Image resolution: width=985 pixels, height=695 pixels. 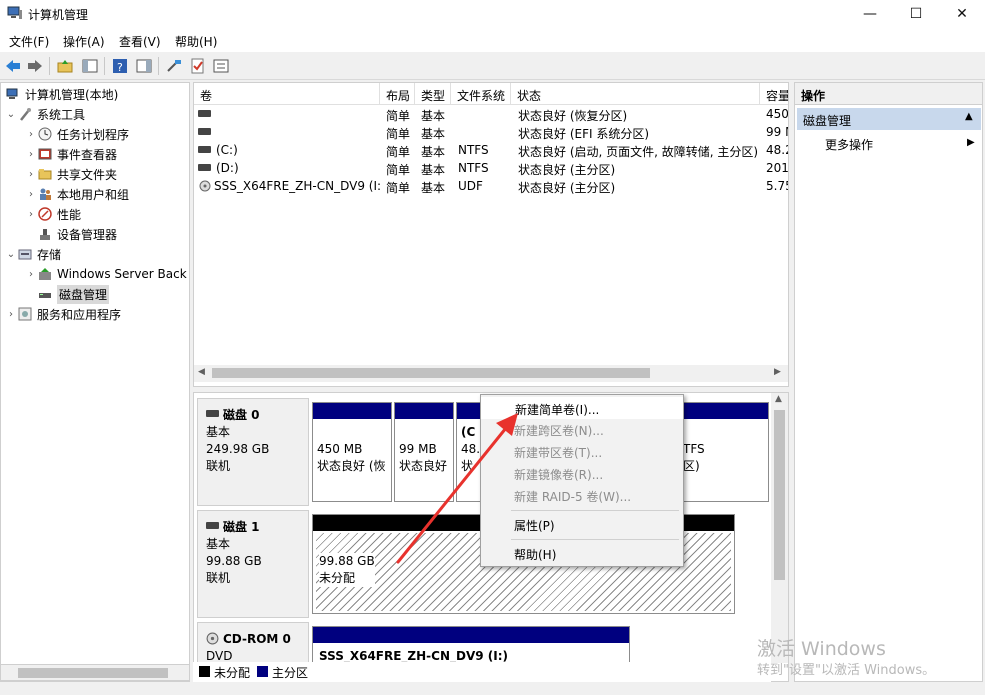 I want to click on tree-item-device-manager: 设备管理器, so click(x=95, y=234).